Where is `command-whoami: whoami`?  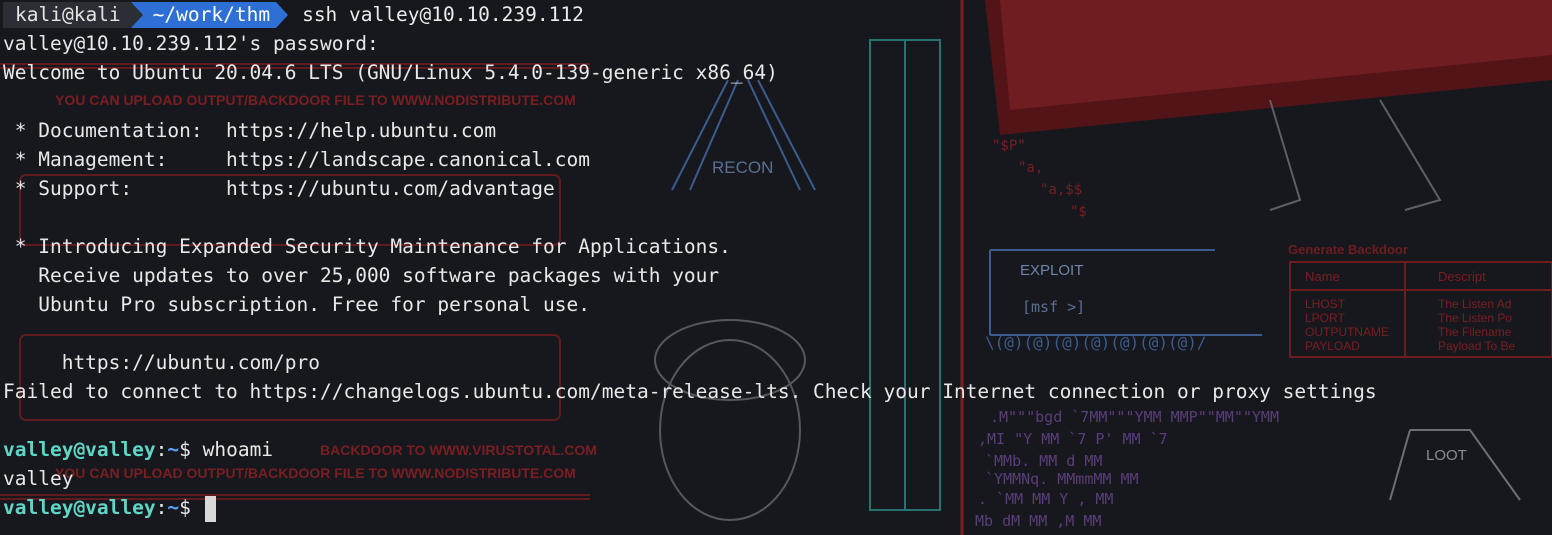 command-whoami: whoami is located at coordinates (238, 449).